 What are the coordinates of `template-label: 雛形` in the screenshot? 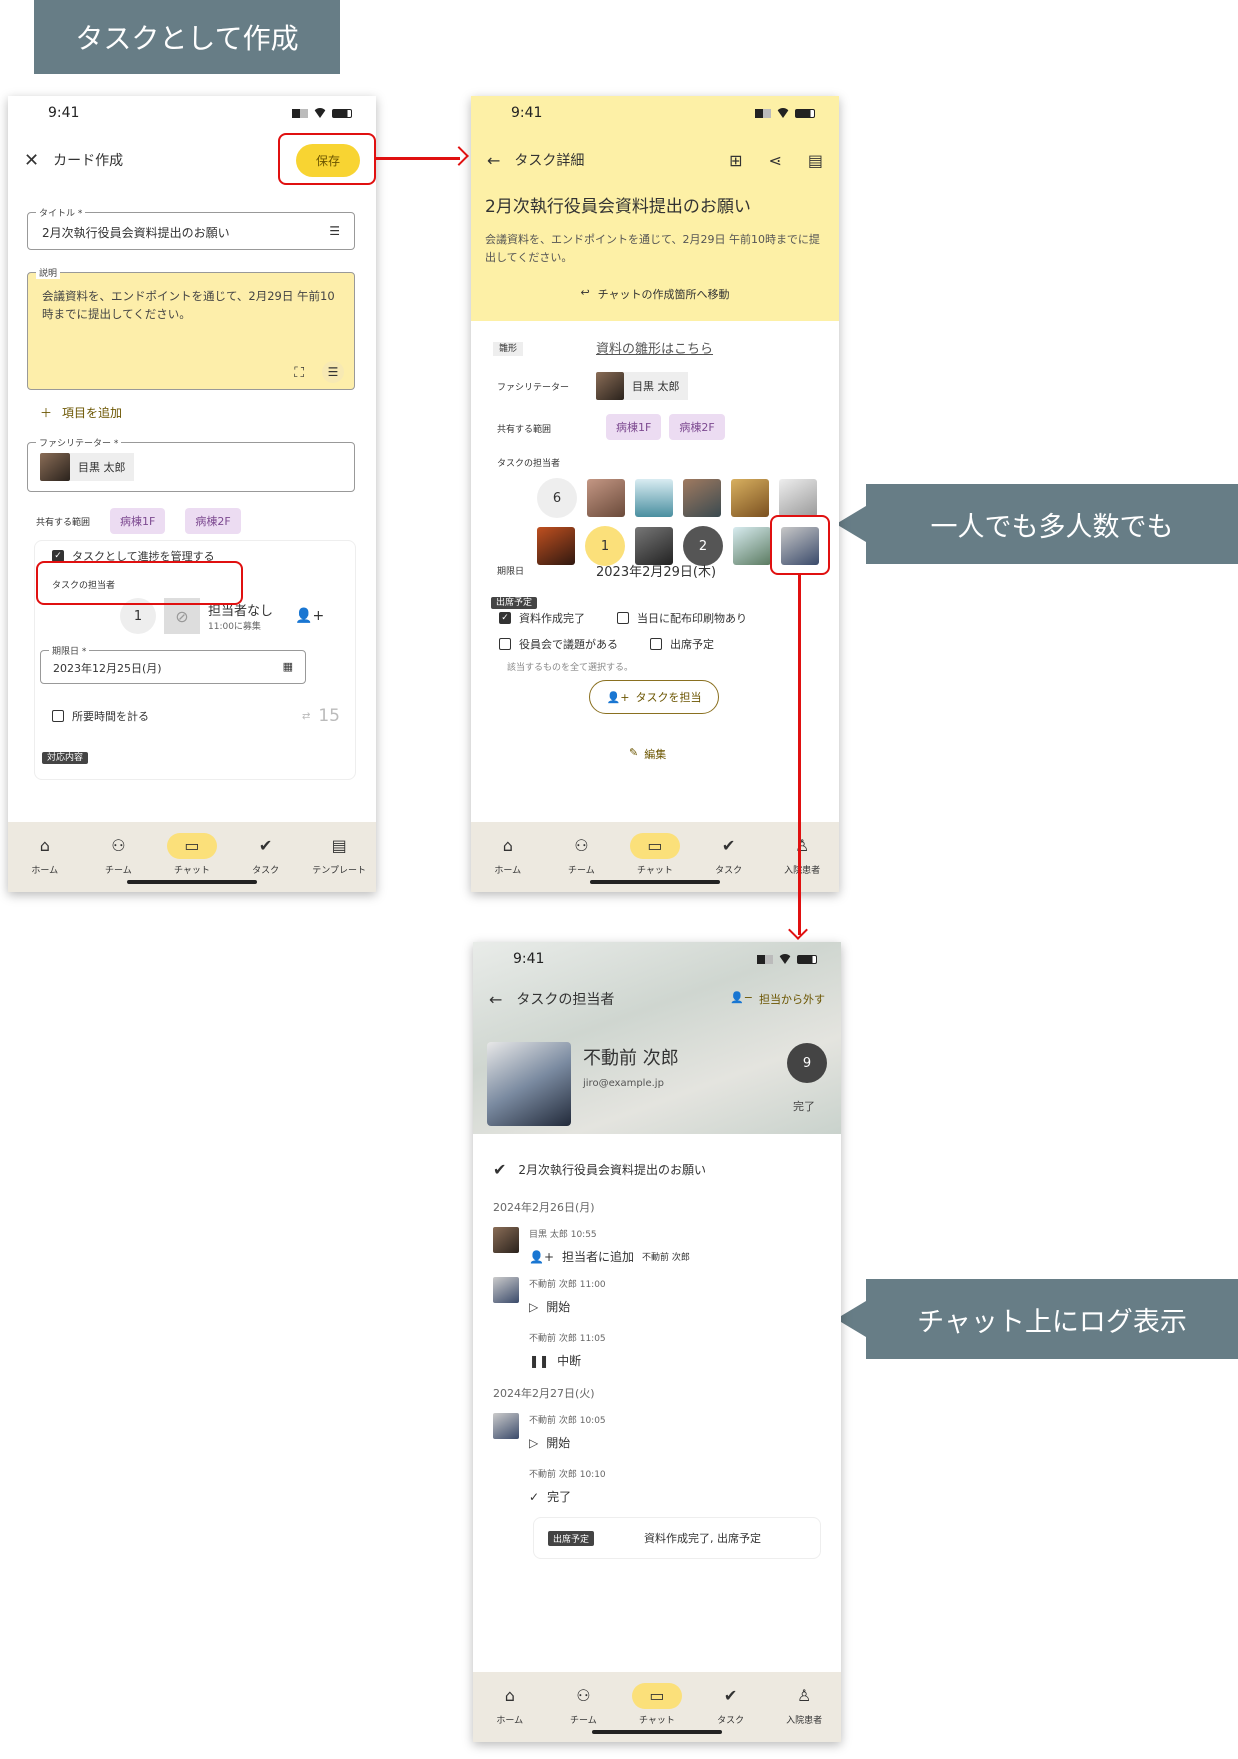 It's located at (508, 349).